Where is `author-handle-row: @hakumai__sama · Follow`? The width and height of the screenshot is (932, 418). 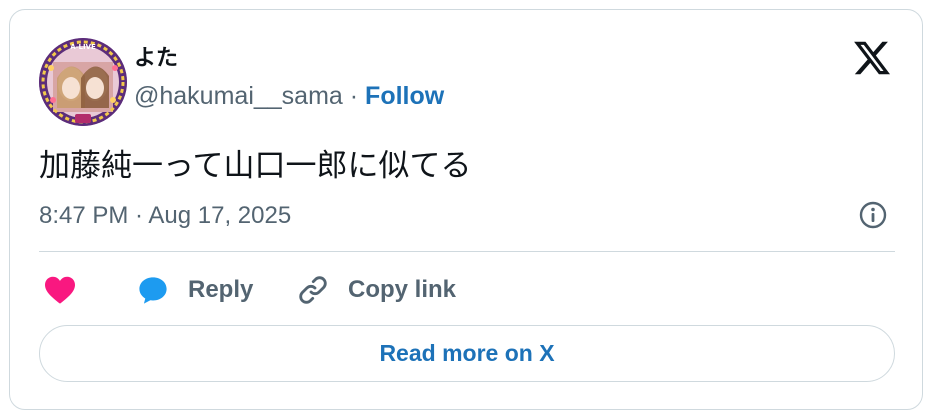 author-handle-row: @hakumai__sama · Follow is located at coordinates (289, 96).